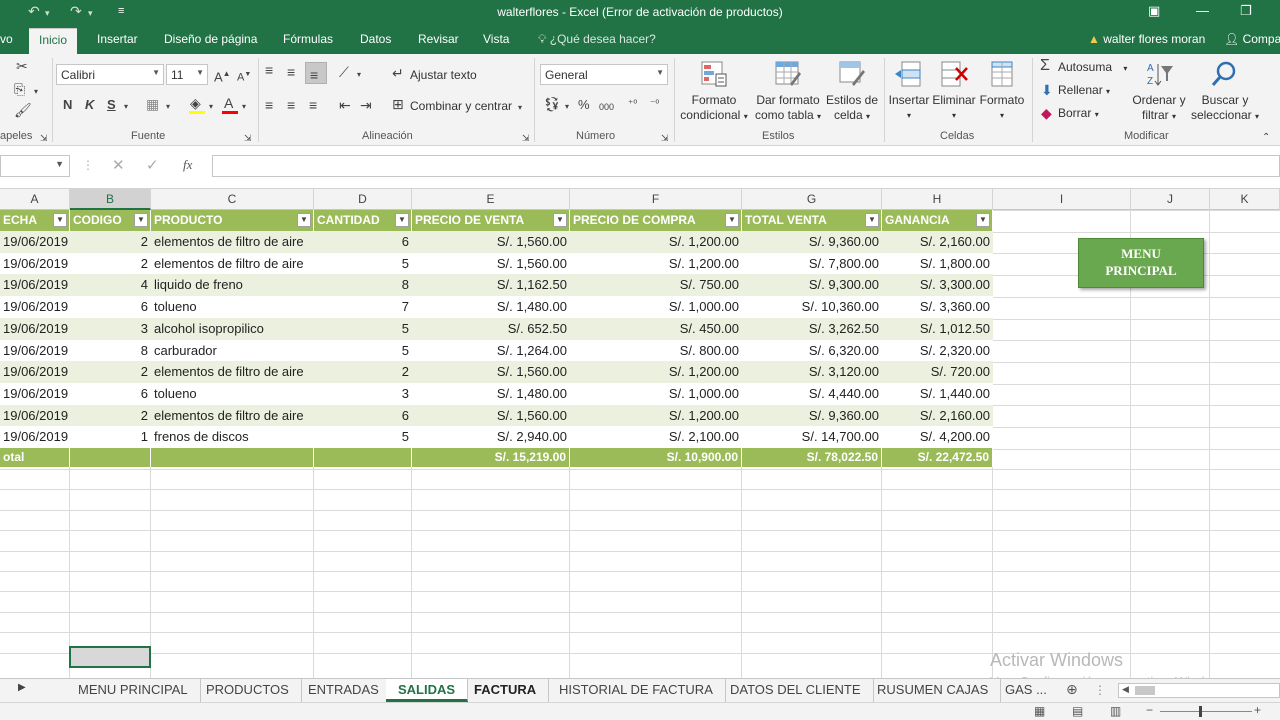  I want to click on zoom-slider, so click(1206, 711).